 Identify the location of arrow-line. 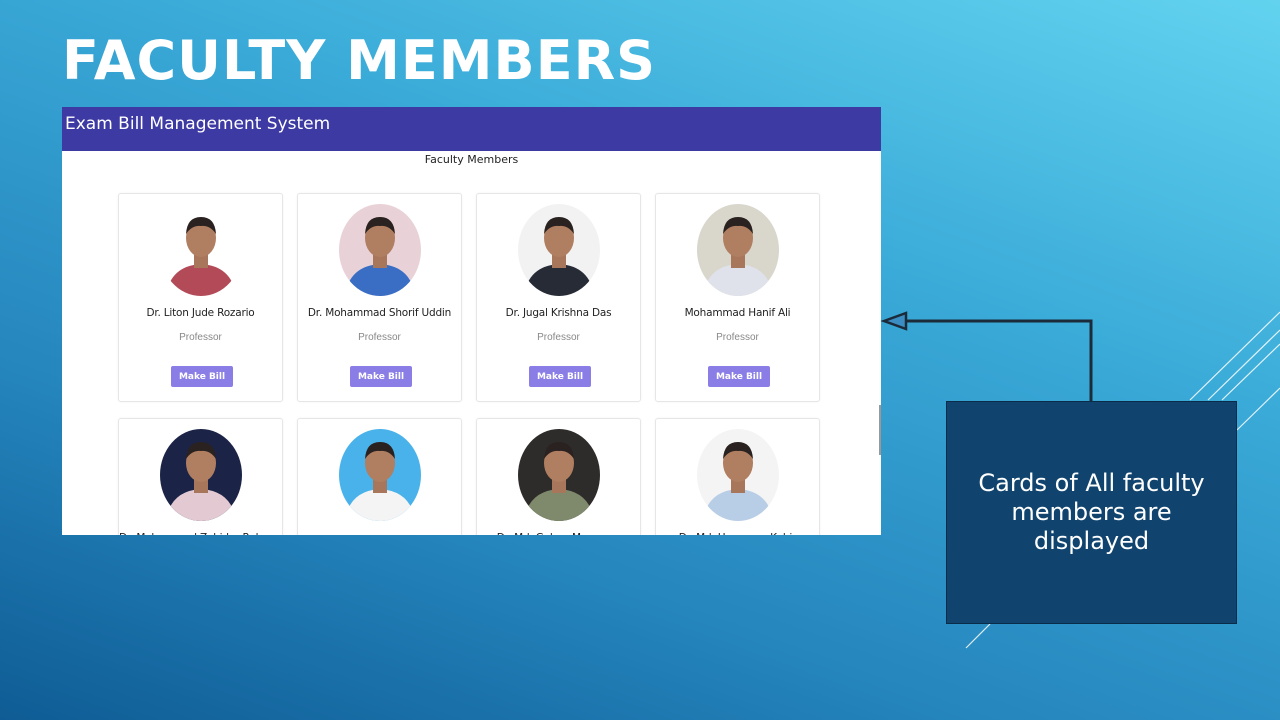
(996, 360).